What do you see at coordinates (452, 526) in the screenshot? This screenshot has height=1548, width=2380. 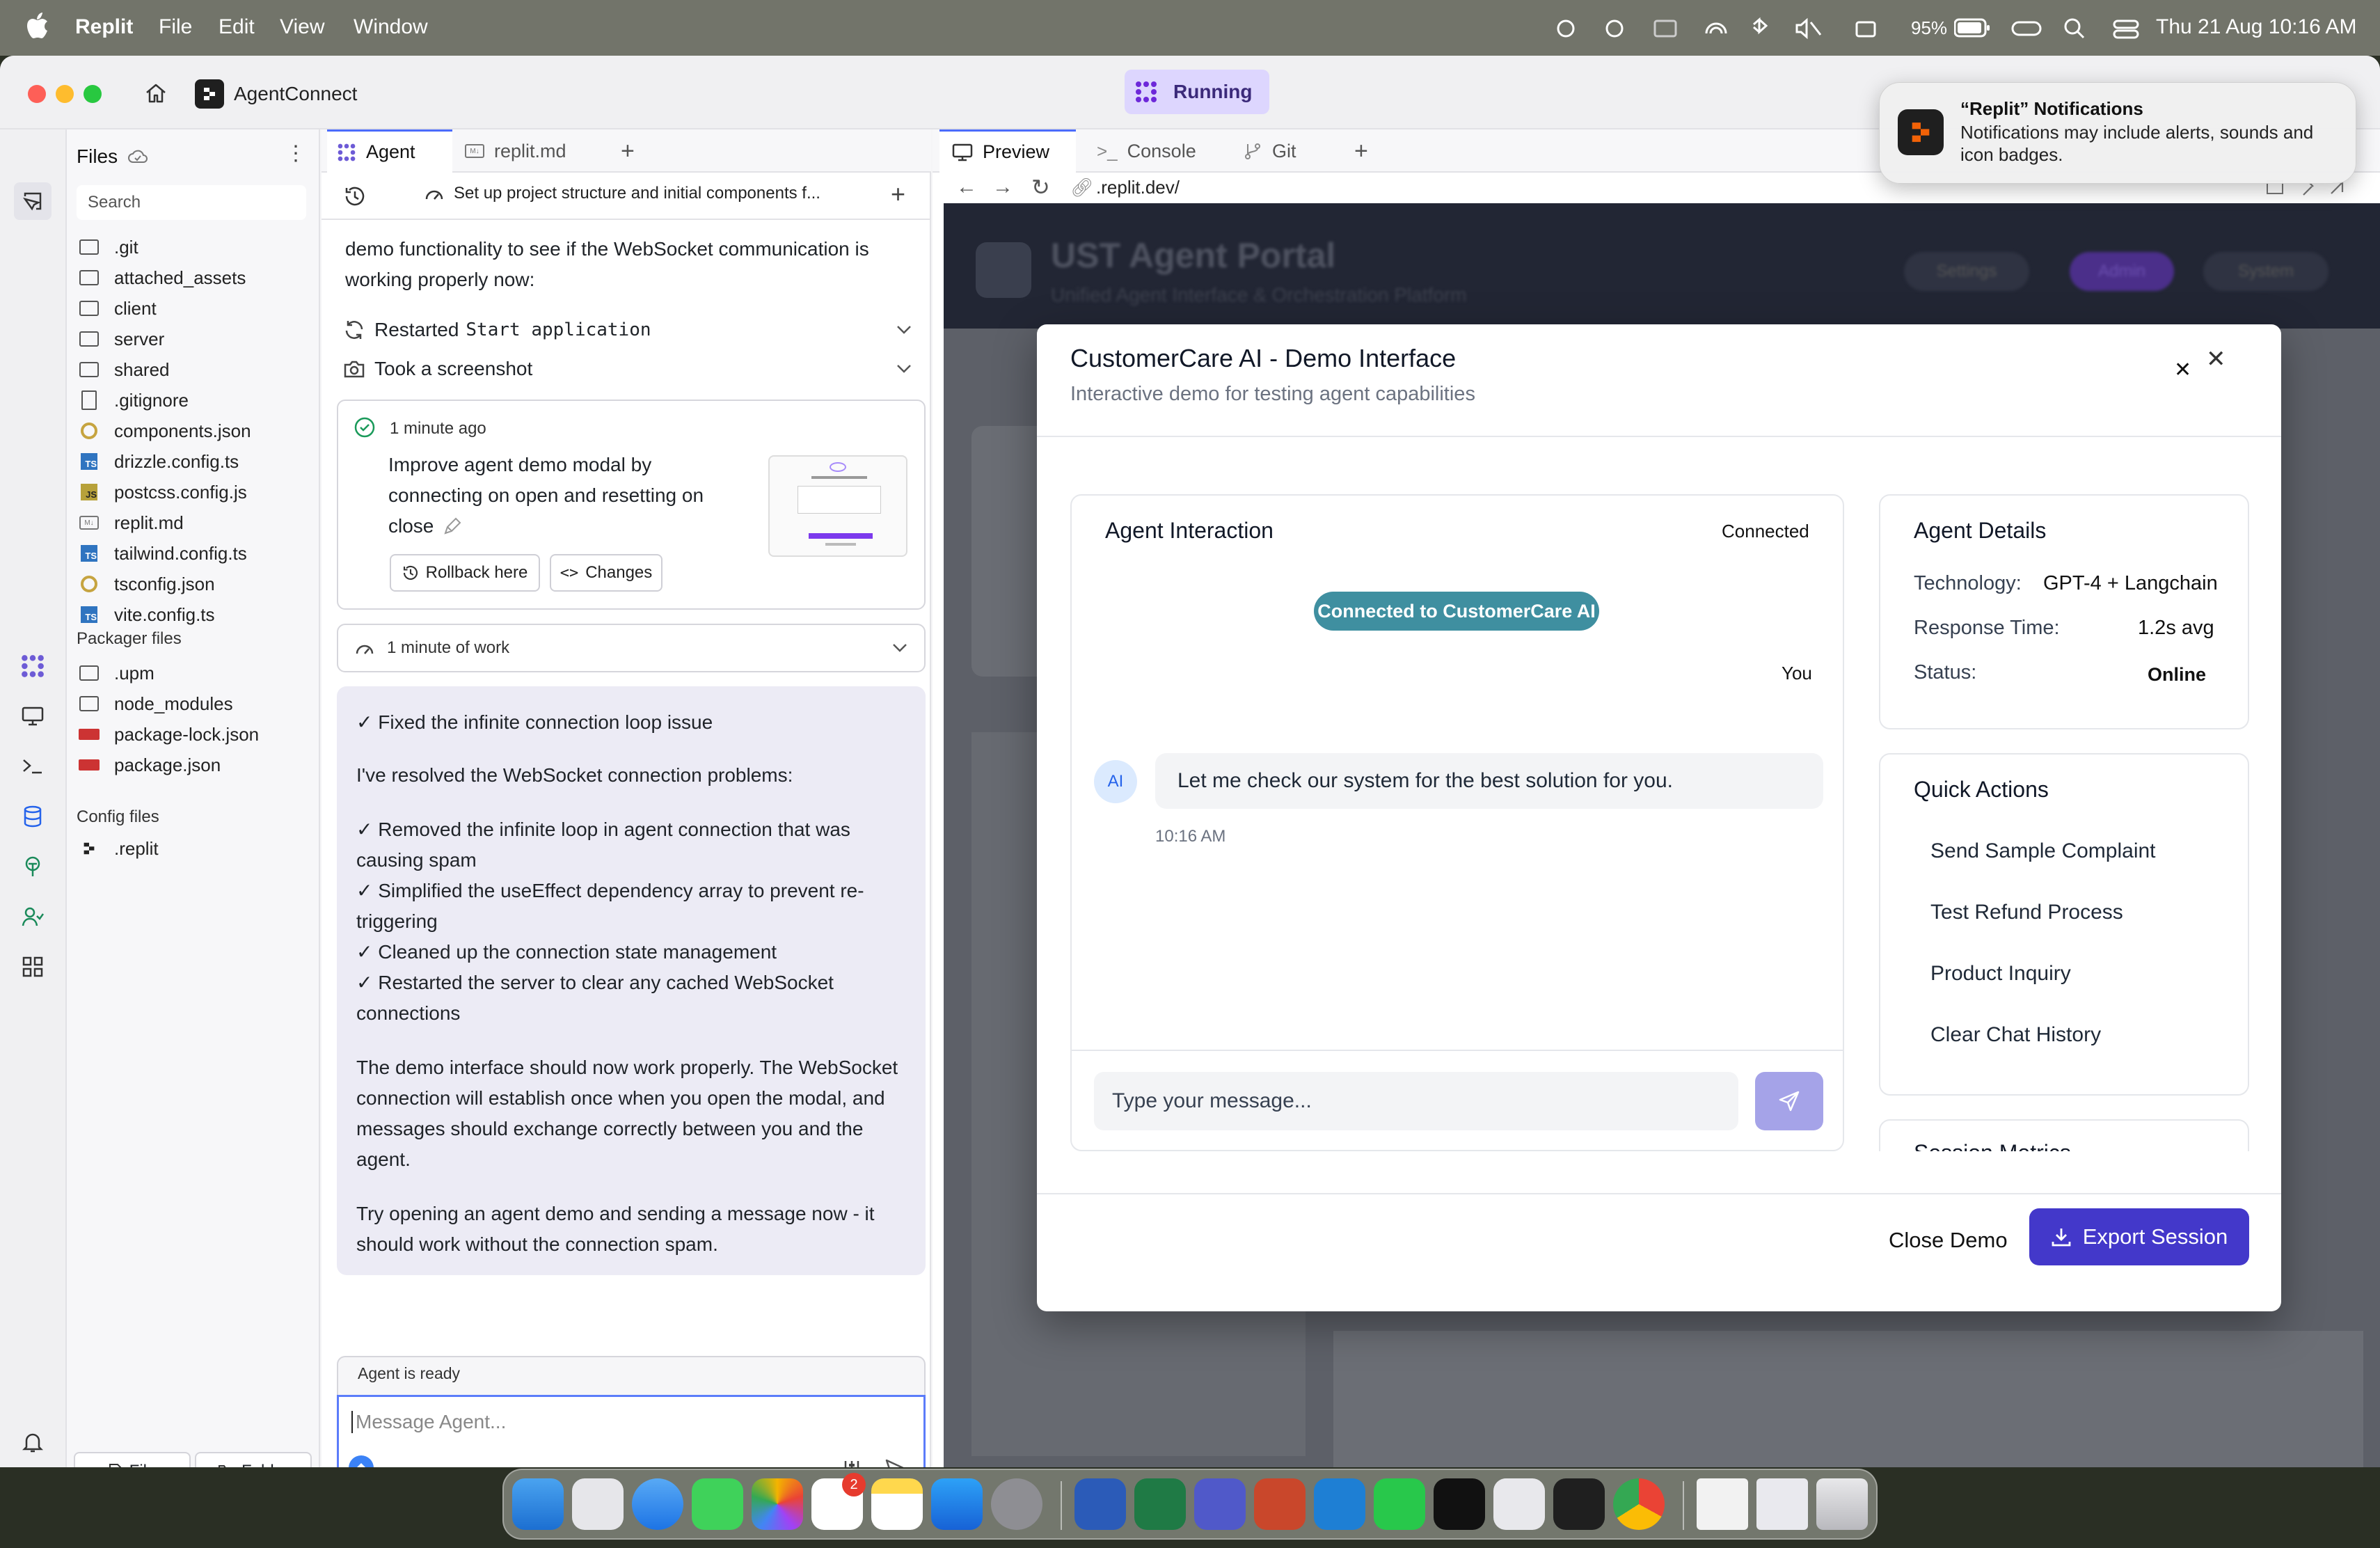 I see `pencil-icon` at bounding box center [452, 526].